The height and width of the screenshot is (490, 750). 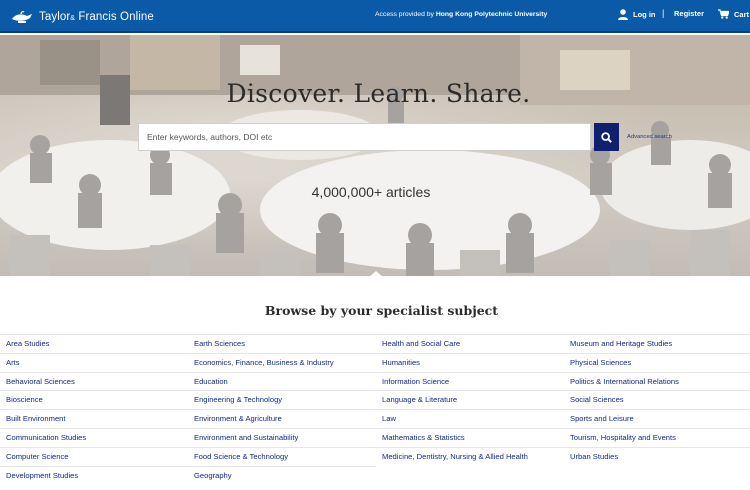 What do you see at coordinates (470, 418) in the screenshot?
I see `subject-link: Law` at bounding box center [470, 418].